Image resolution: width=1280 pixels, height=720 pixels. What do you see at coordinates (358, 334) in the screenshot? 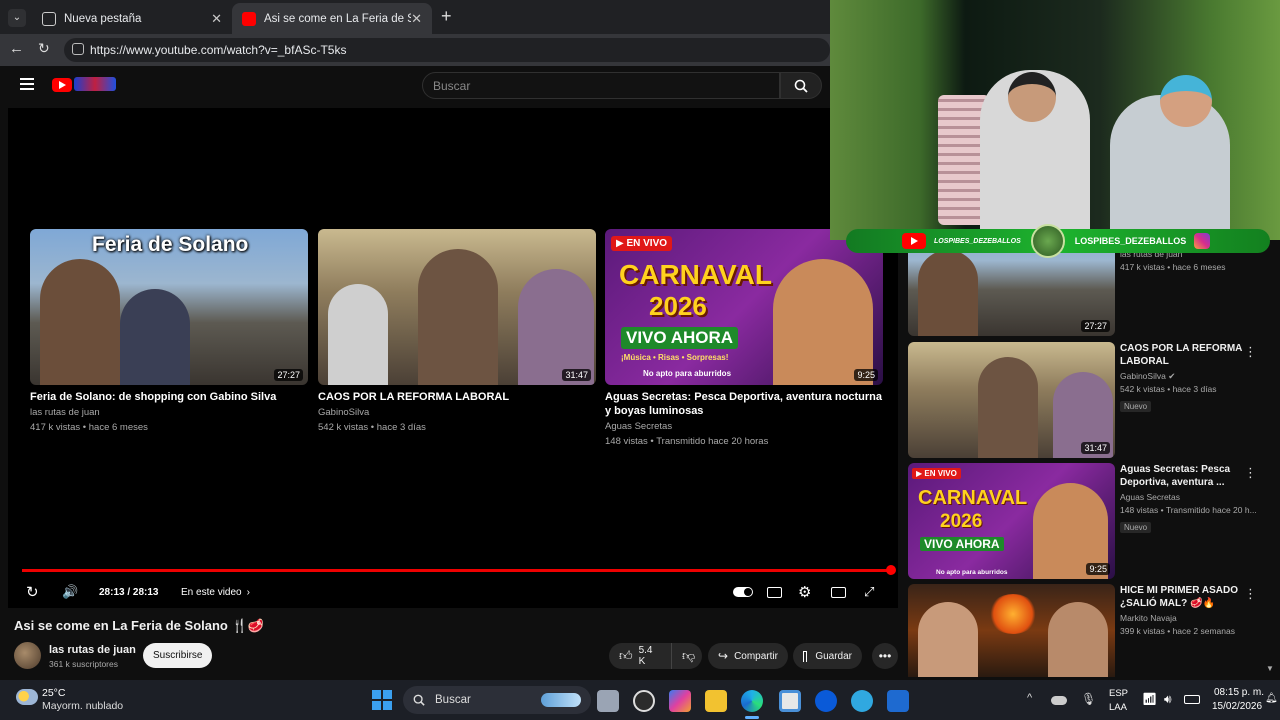
I see `thumbnail-person` at bounding box center [358, 334].